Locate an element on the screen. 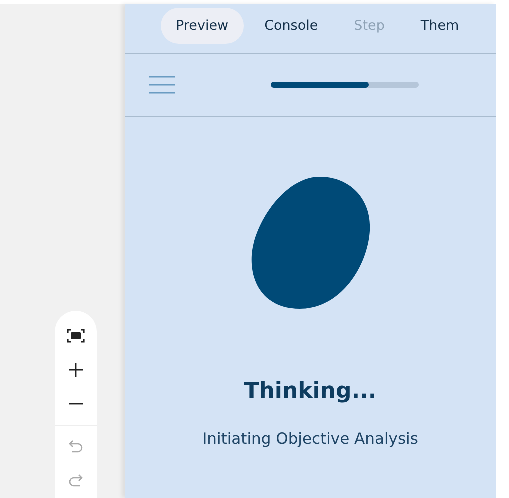 The height and width of the screenshot is (498, 509). undo-icon is located at coordinates (76, 447).